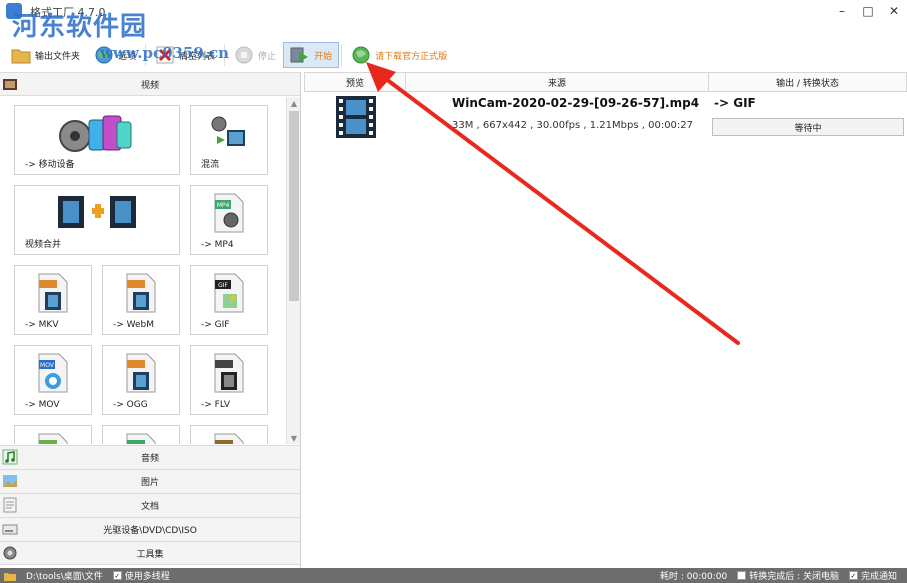  What do you see at coordinates (47, 365) in the screenshot?
I see `mov-badge-text: MOV` at bounding box center [47, 365].